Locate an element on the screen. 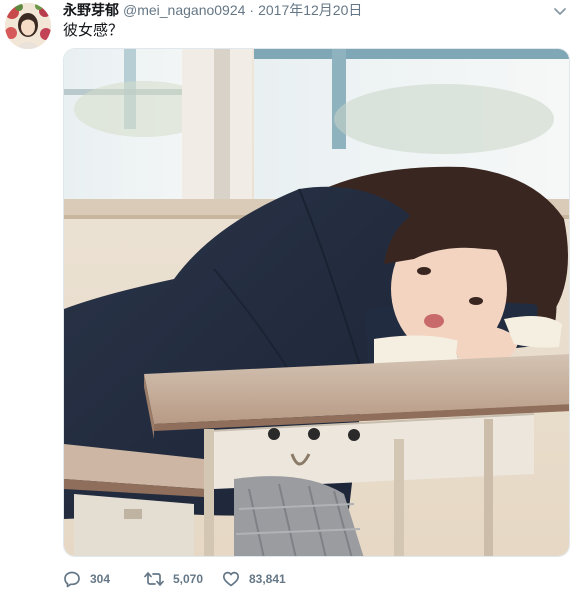  reply-icon is located at coordinates (72, 579).